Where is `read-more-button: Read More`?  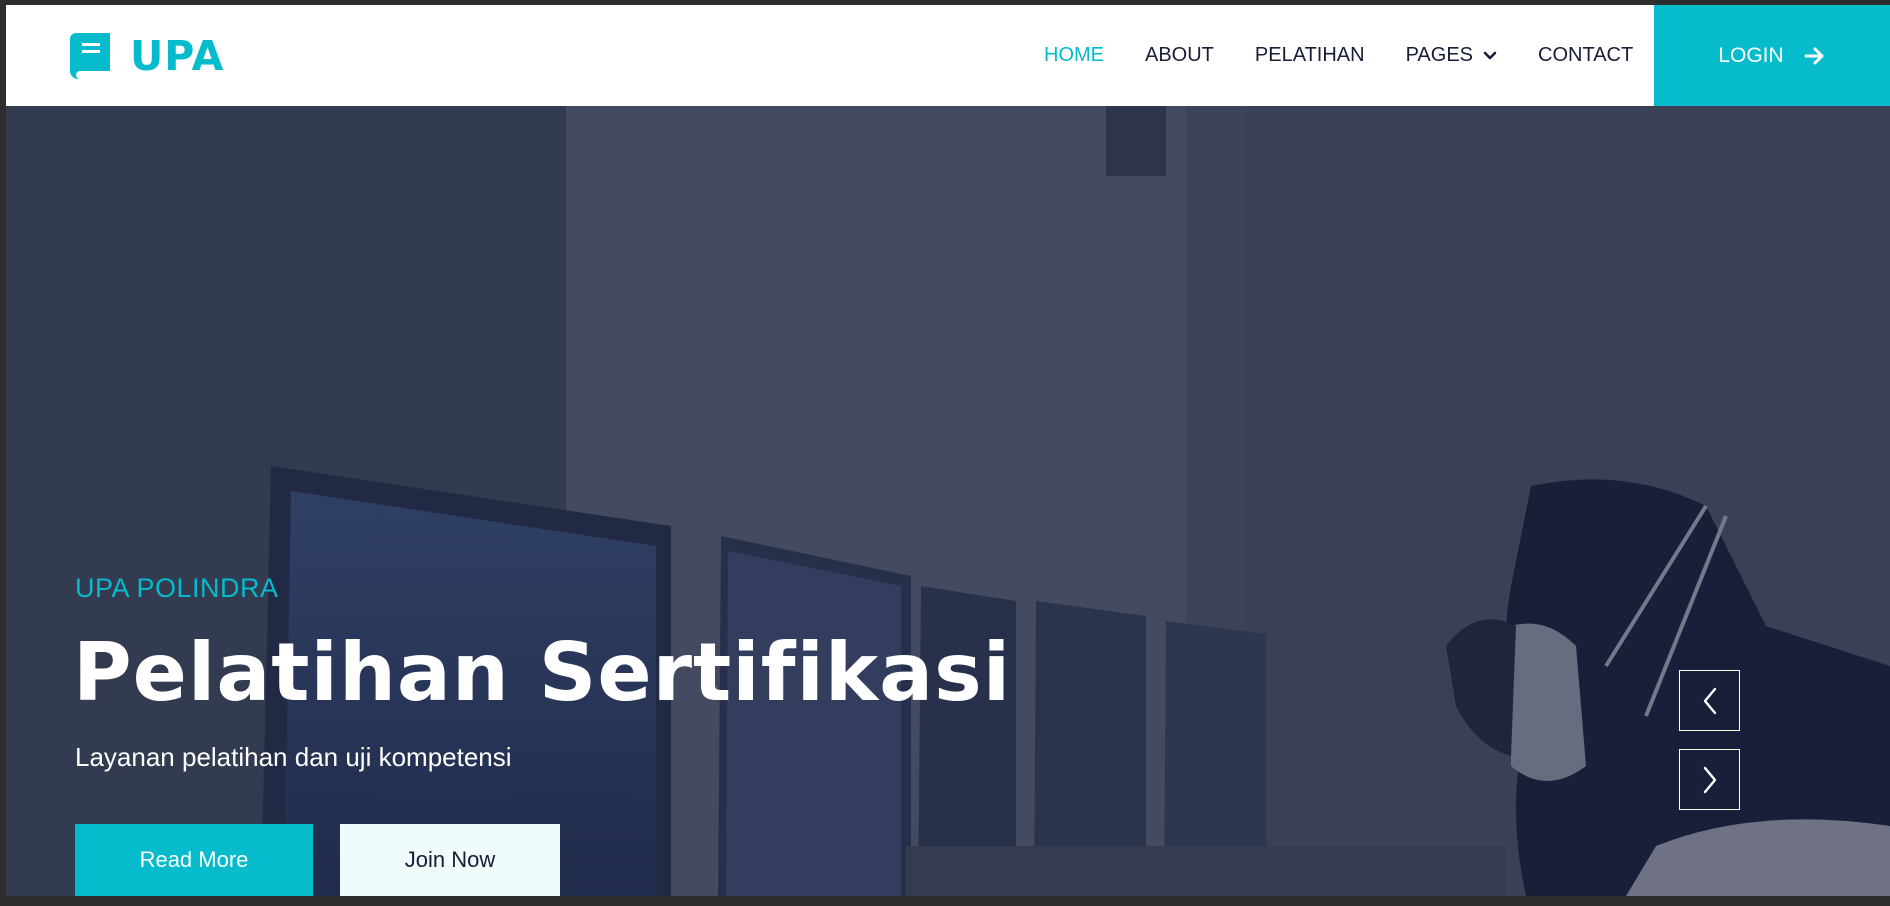
read-more-button: Read More is located at coordinates (194, 860).